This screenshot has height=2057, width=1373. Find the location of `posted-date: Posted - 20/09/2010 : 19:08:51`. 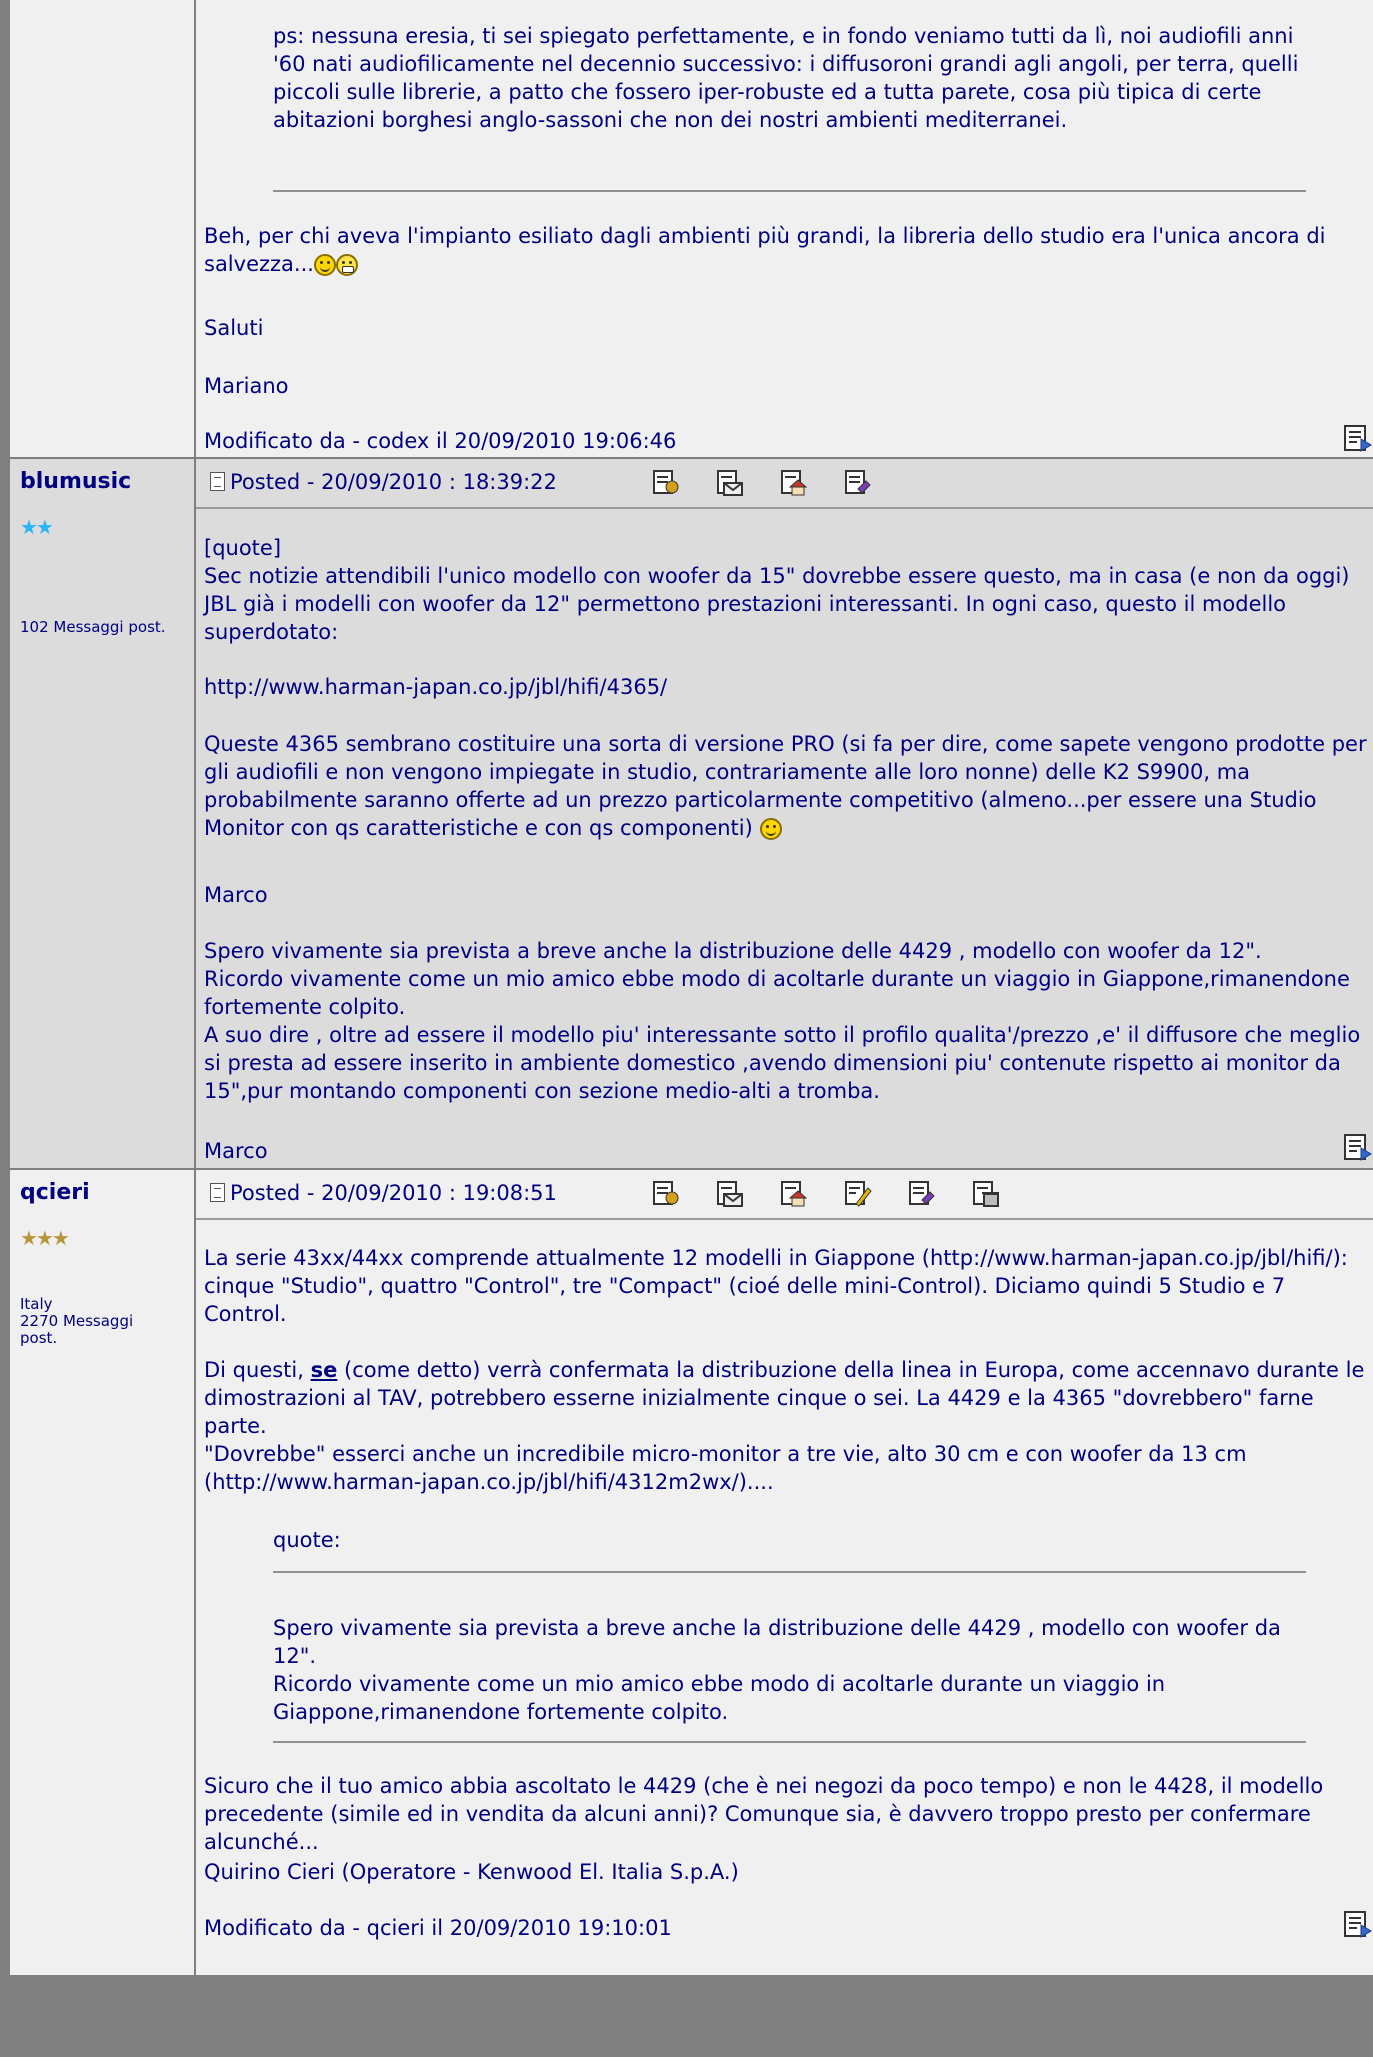

posted-date: Posted - 20/09/2010 : 19:08:51 is located at coordinates (383, 1193).